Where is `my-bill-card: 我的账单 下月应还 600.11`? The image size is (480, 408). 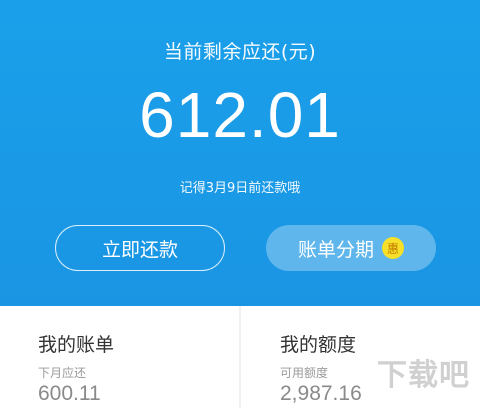
my-bill-card: 我的账单 下月应还 600.11 is located at coordinates (119, 357).